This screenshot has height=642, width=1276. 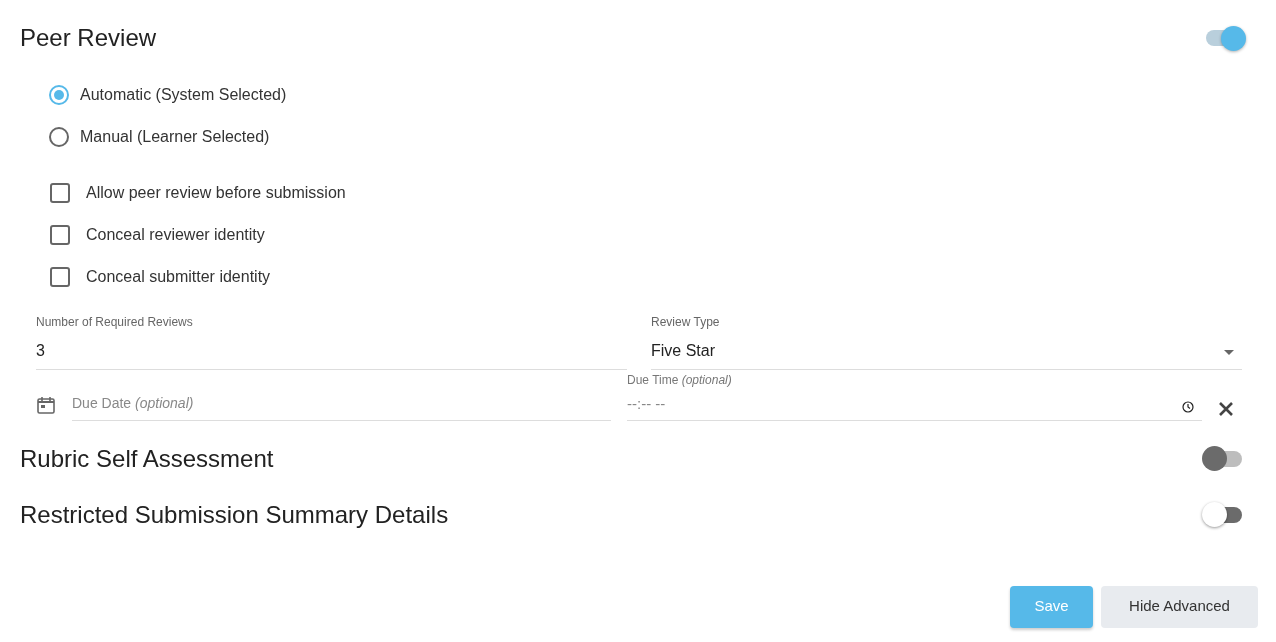 I want to click on date-field: Due Date (optional), so click(x=341, y=406).